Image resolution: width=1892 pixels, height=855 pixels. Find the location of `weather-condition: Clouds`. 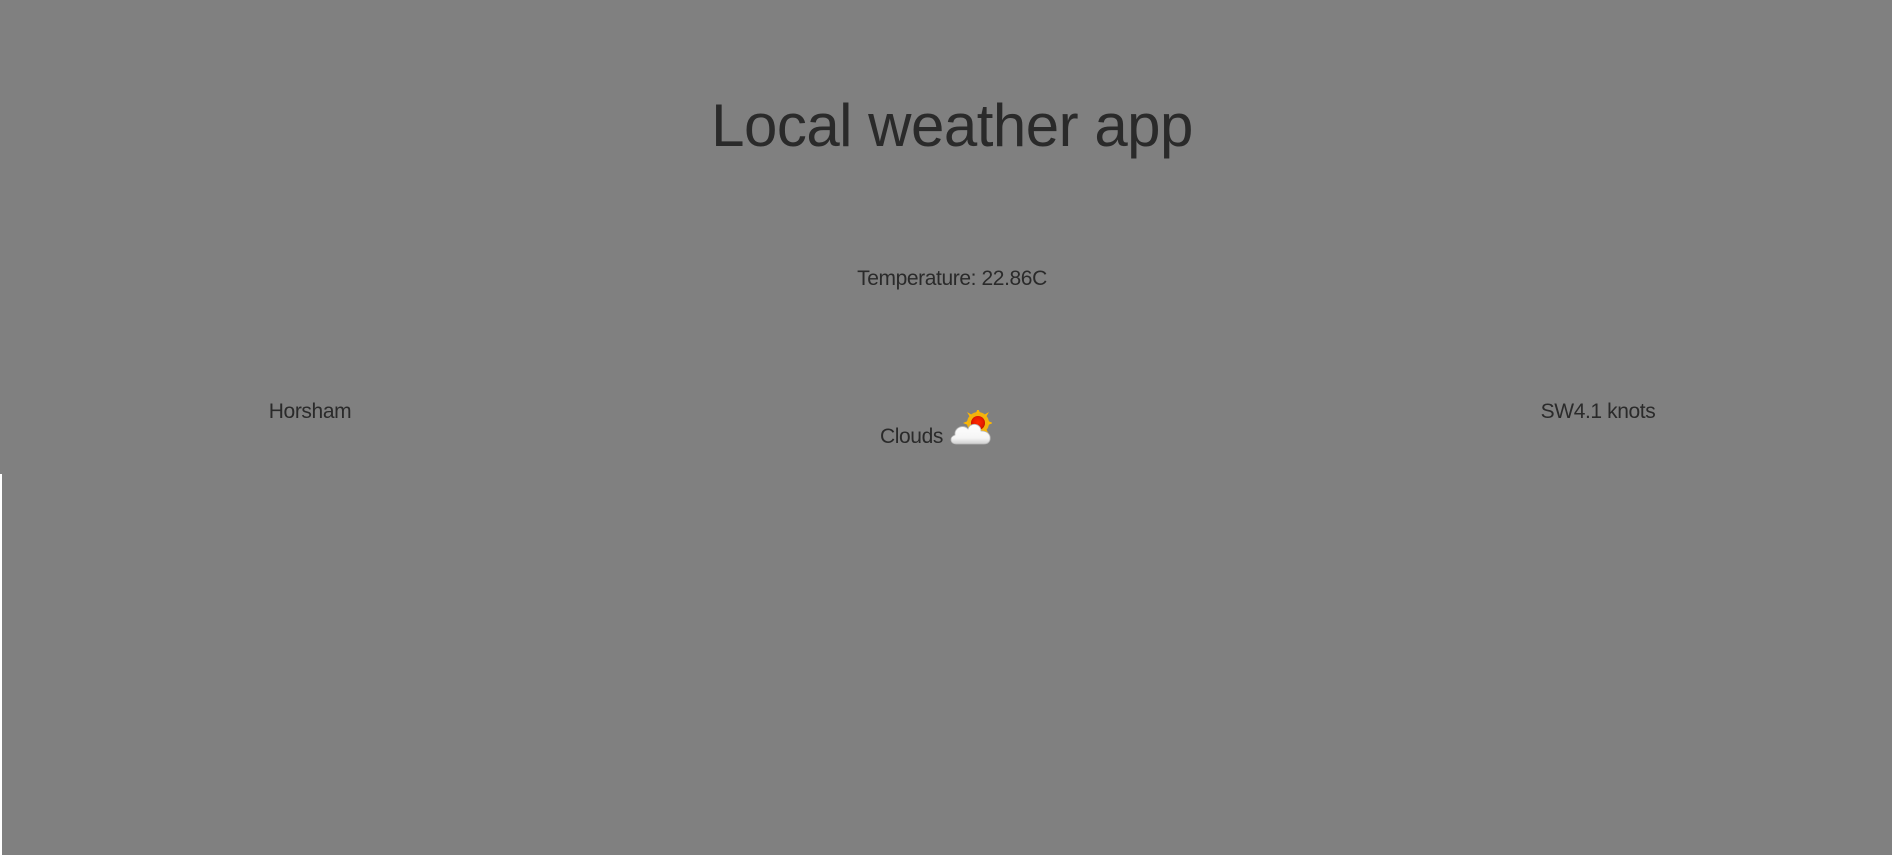

weather-condition: Clouds is located at coordinates (950, 430).